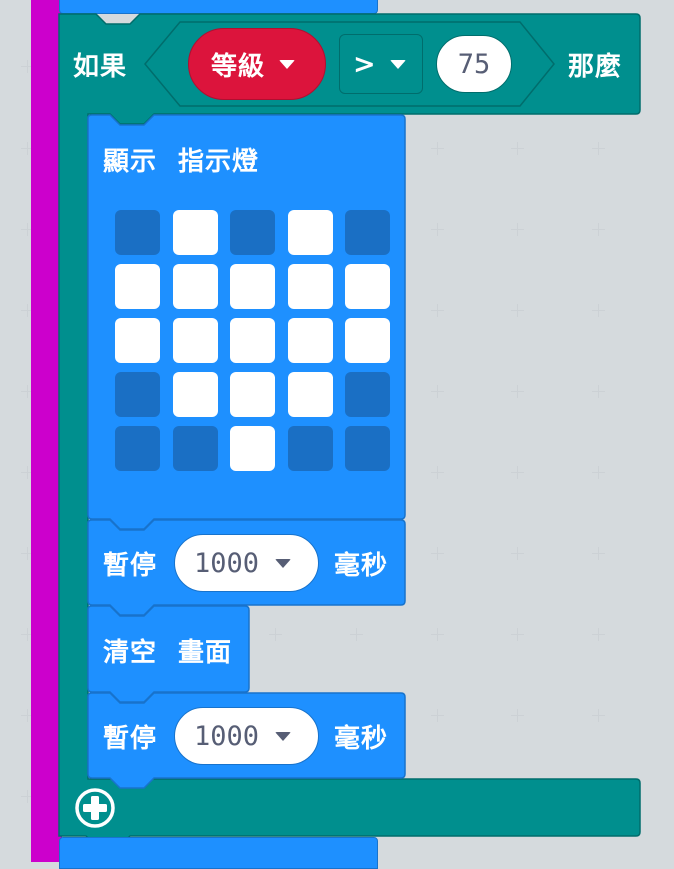 The height and width of the screenshot is (869, 674). I want to click on pause-unit-label: 毫秒, so click(361, 739).